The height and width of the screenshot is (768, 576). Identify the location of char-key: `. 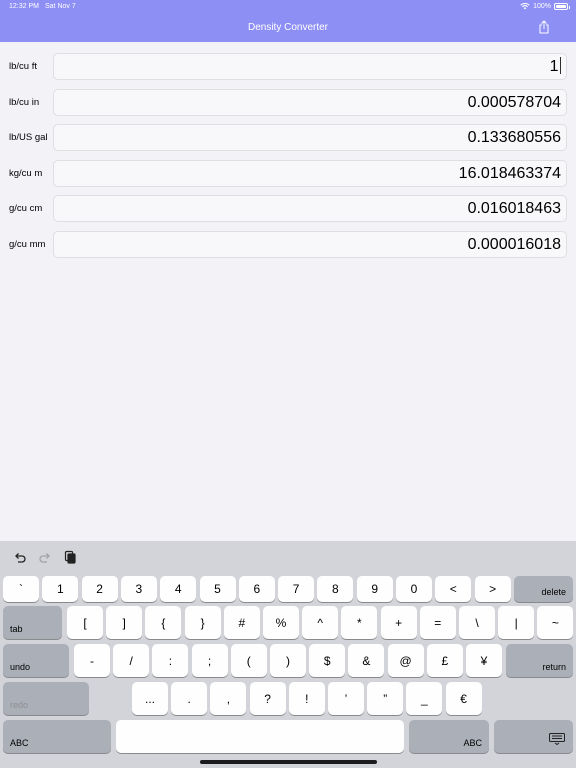
(21, 589).